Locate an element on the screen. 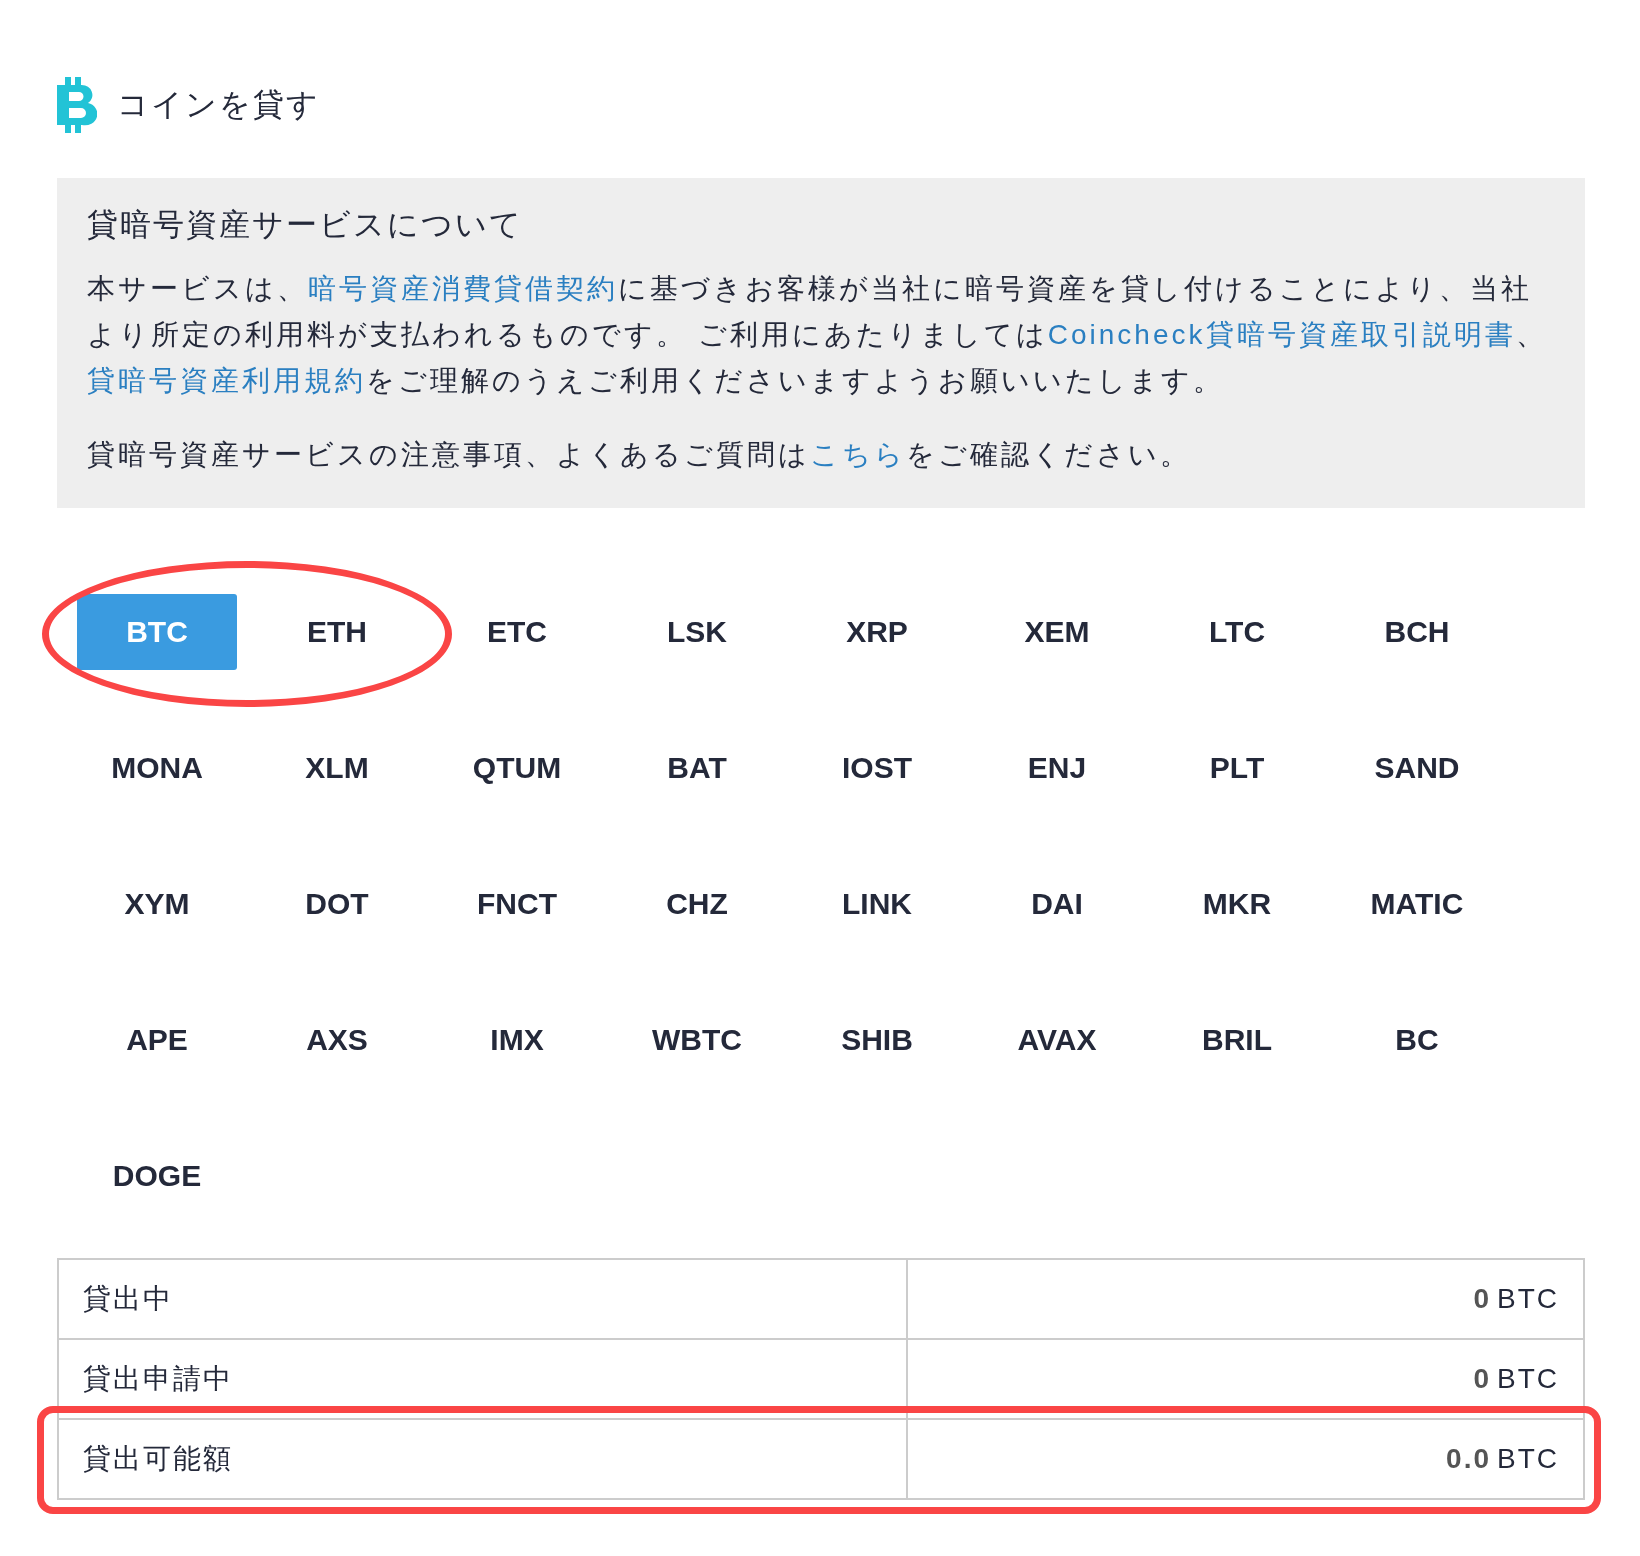 The height and width of the screenshot is (1556, 1640). coin-tab: IMX is located at coordinates (517, 1040).